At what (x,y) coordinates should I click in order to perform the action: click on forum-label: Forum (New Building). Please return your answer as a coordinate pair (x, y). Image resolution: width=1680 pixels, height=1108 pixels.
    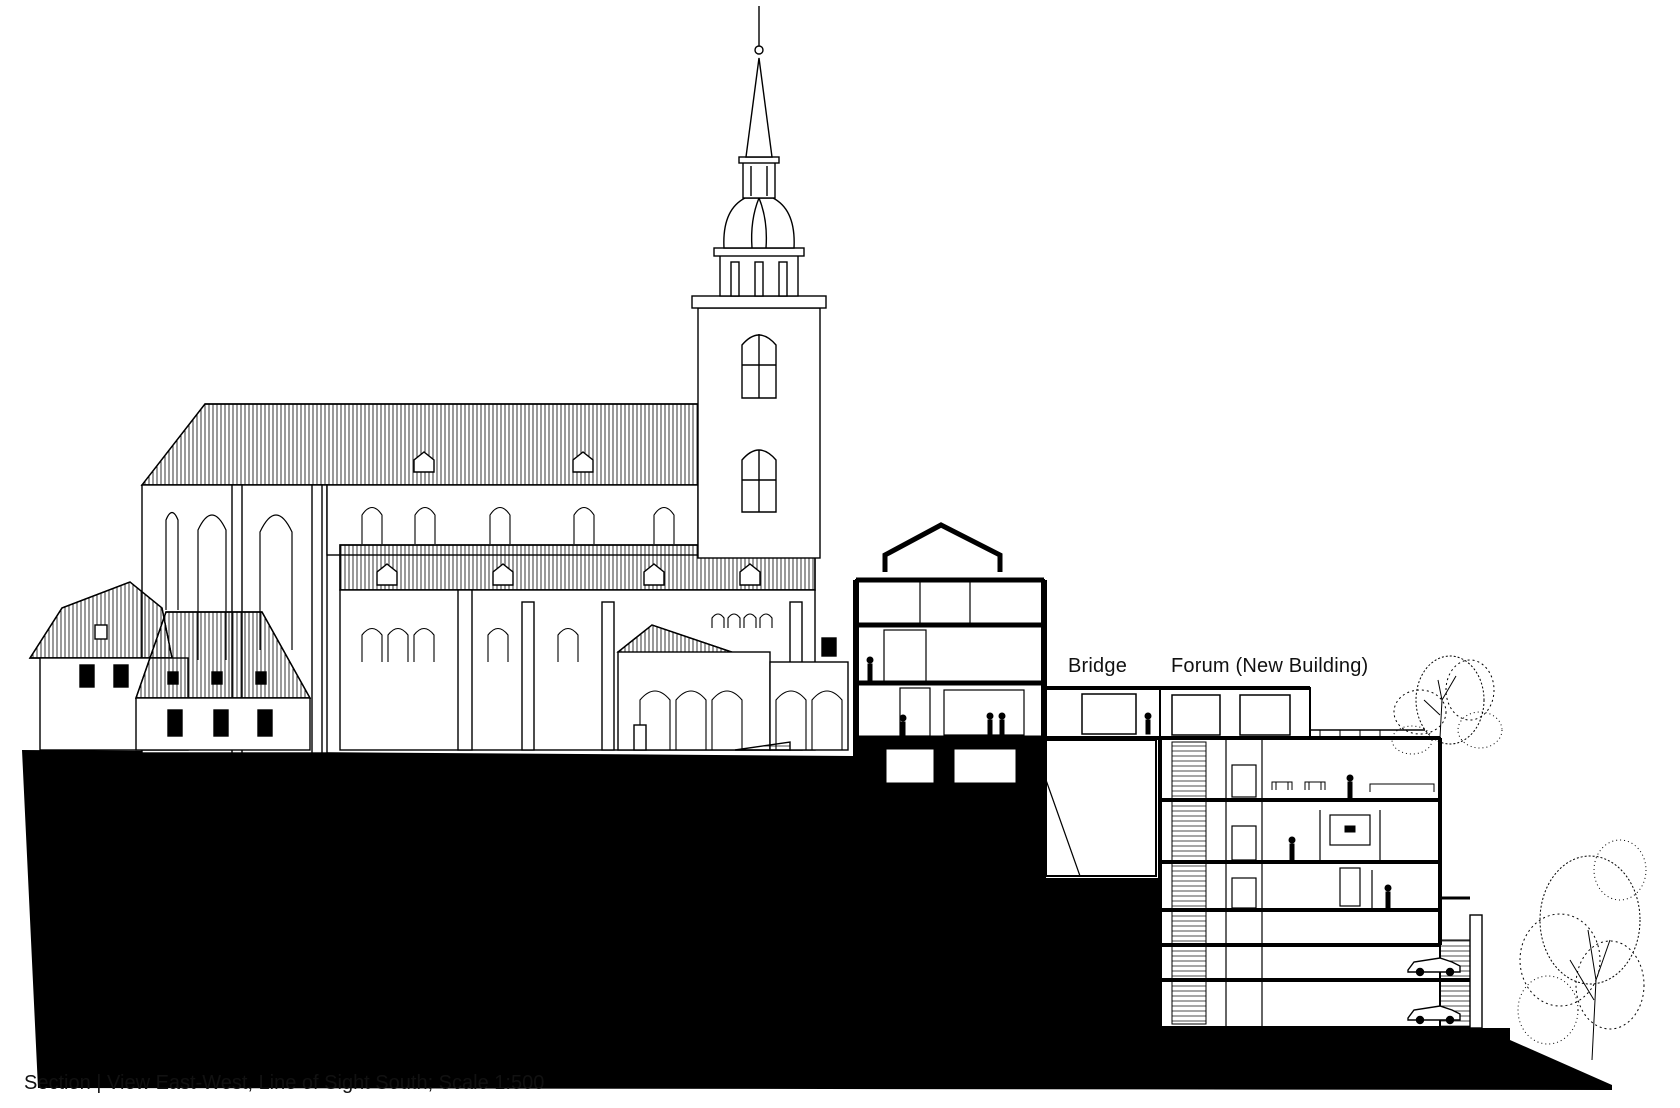
    Looking at the image, I should click on (1270, 666).